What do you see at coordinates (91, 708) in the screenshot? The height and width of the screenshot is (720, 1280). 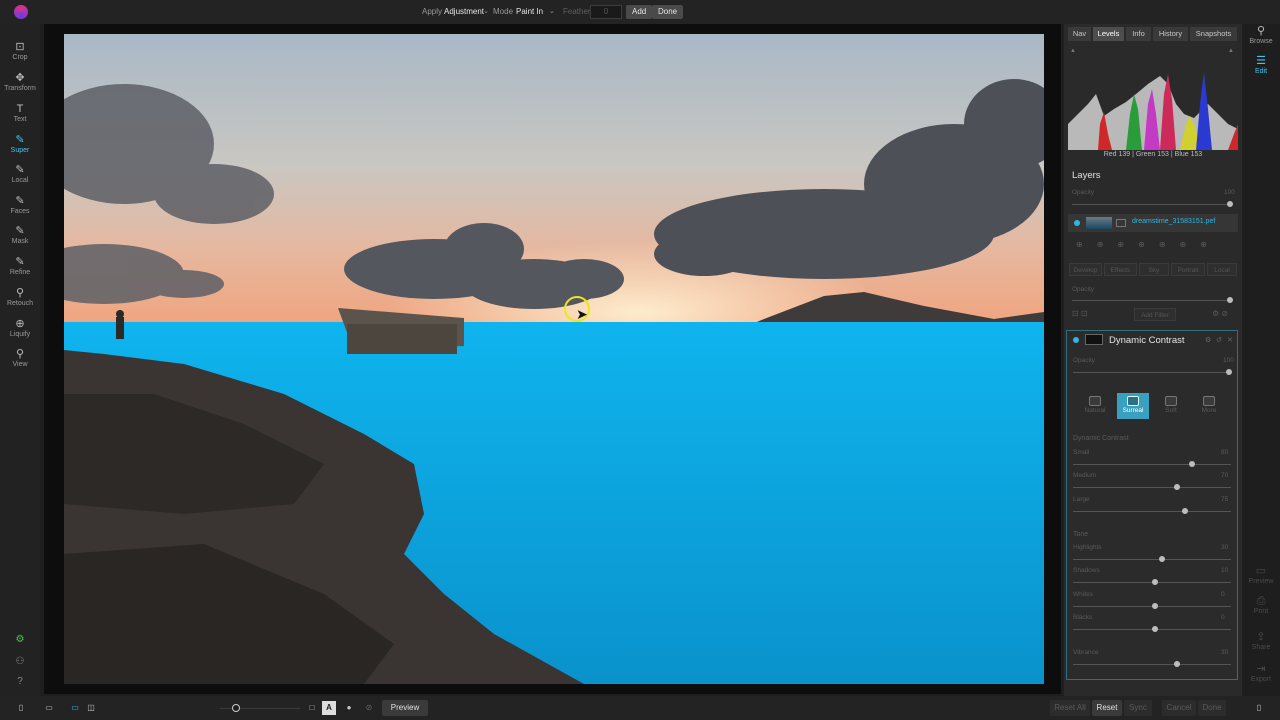 I see `compare-view-icon: ◫` at bounding box center [91, 708].